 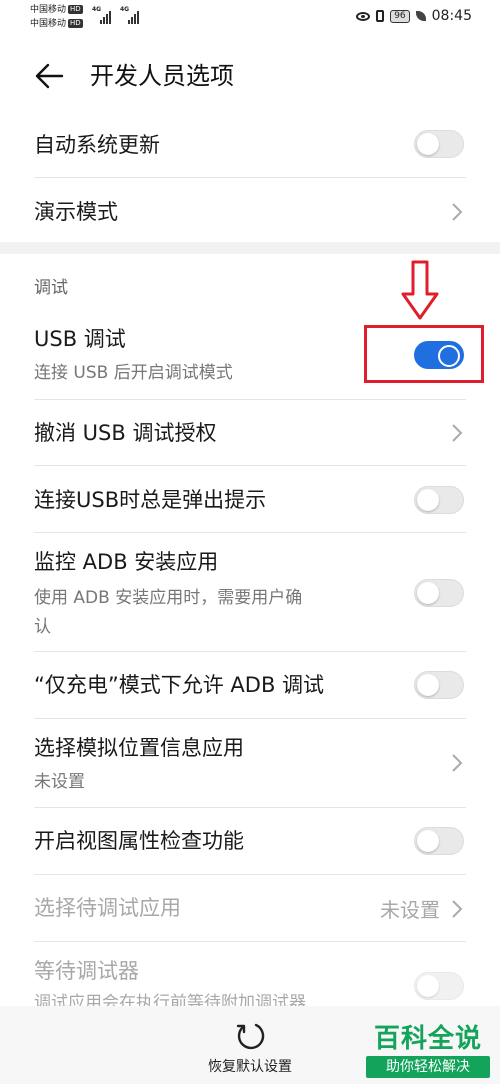 I want to click on setting-label: 演示模式, so click(x=76, y=212).